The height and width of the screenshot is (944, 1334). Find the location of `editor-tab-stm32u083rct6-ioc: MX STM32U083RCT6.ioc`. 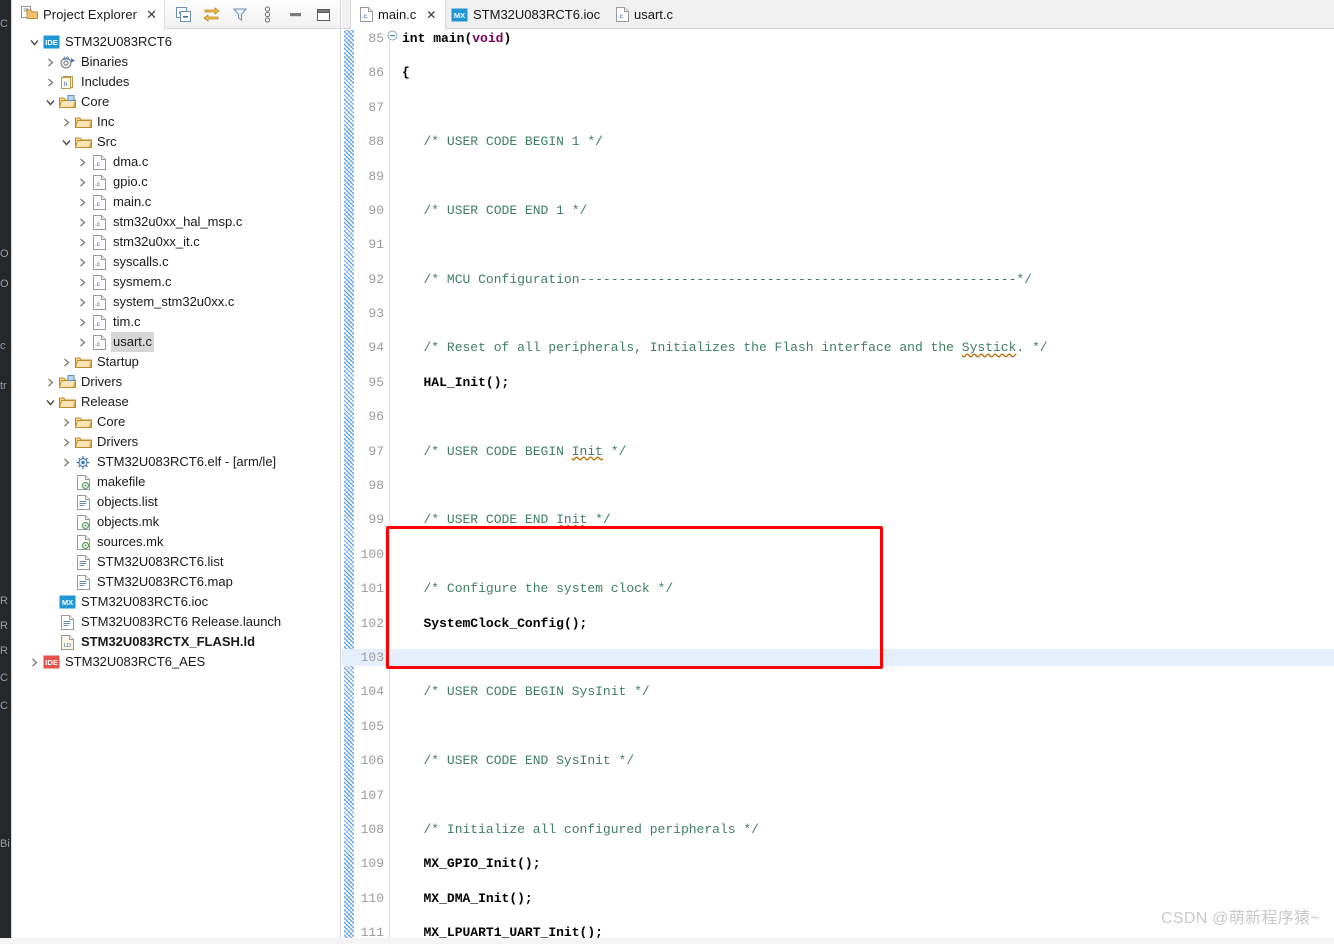

editor-tab-stm32u083rct6-ioc: MX STM32U083RCT6.ioc is located at coordinates (525, 14).